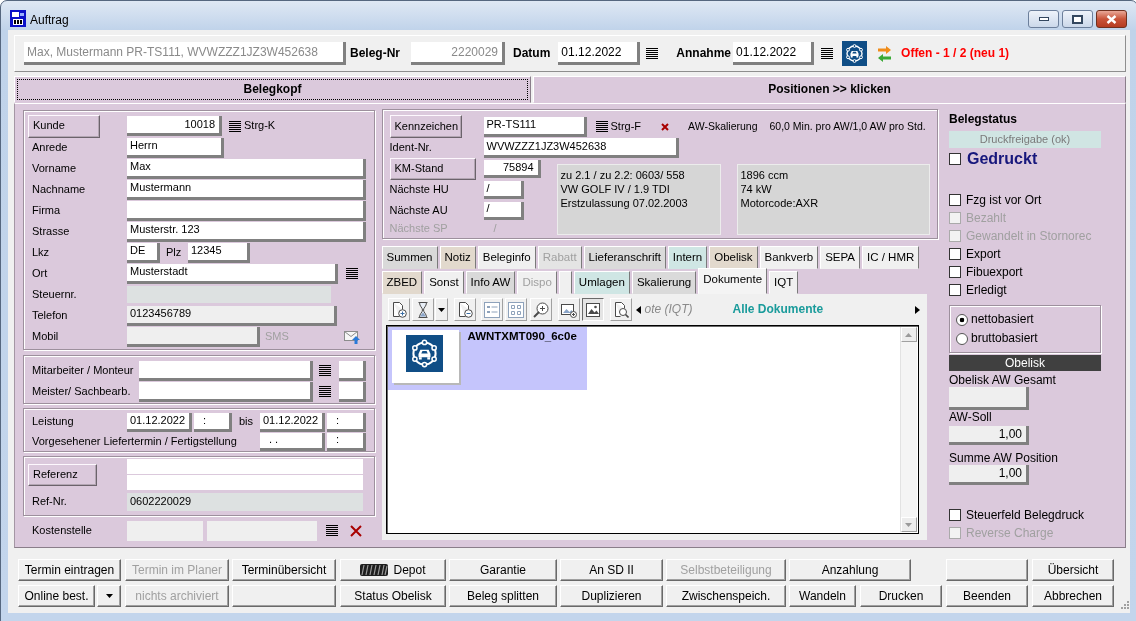 This screenshot has height=621, width=1136. What do you see at coordinates (402, 282) in the screenshot?
I see `tab: ZBED` at bounding box center [402, 282].